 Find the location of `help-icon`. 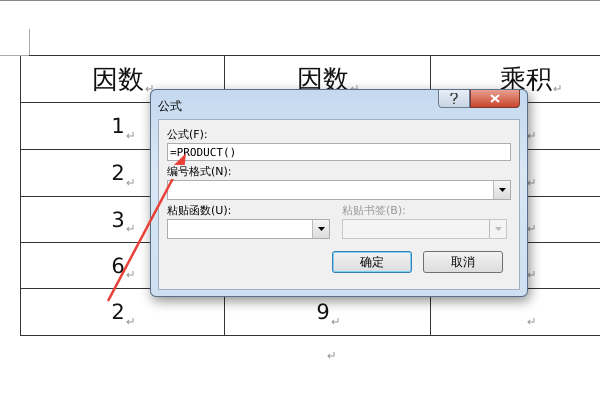

help-icon is located at coordinates (454, 98).